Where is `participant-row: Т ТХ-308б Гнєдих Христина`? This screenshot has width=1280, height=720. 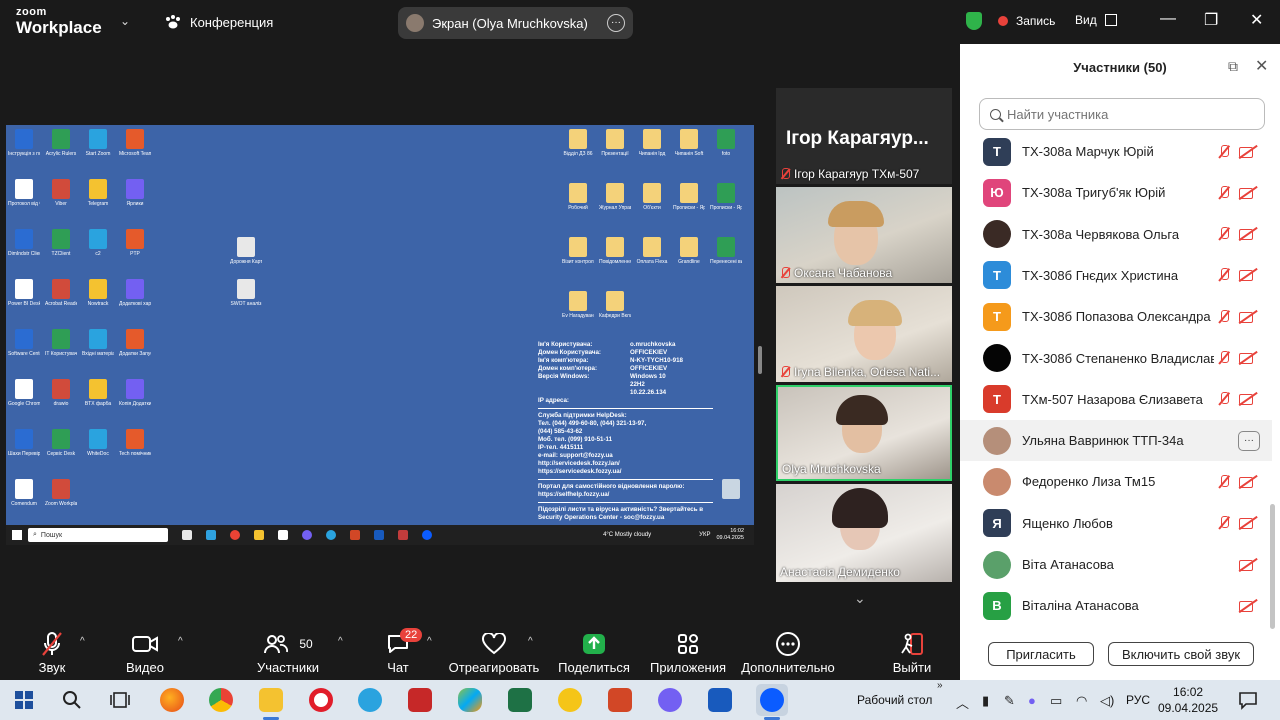 participant-row: Т ТХ-308б Гнєдих Христина is located at coordinates (1116, 275).